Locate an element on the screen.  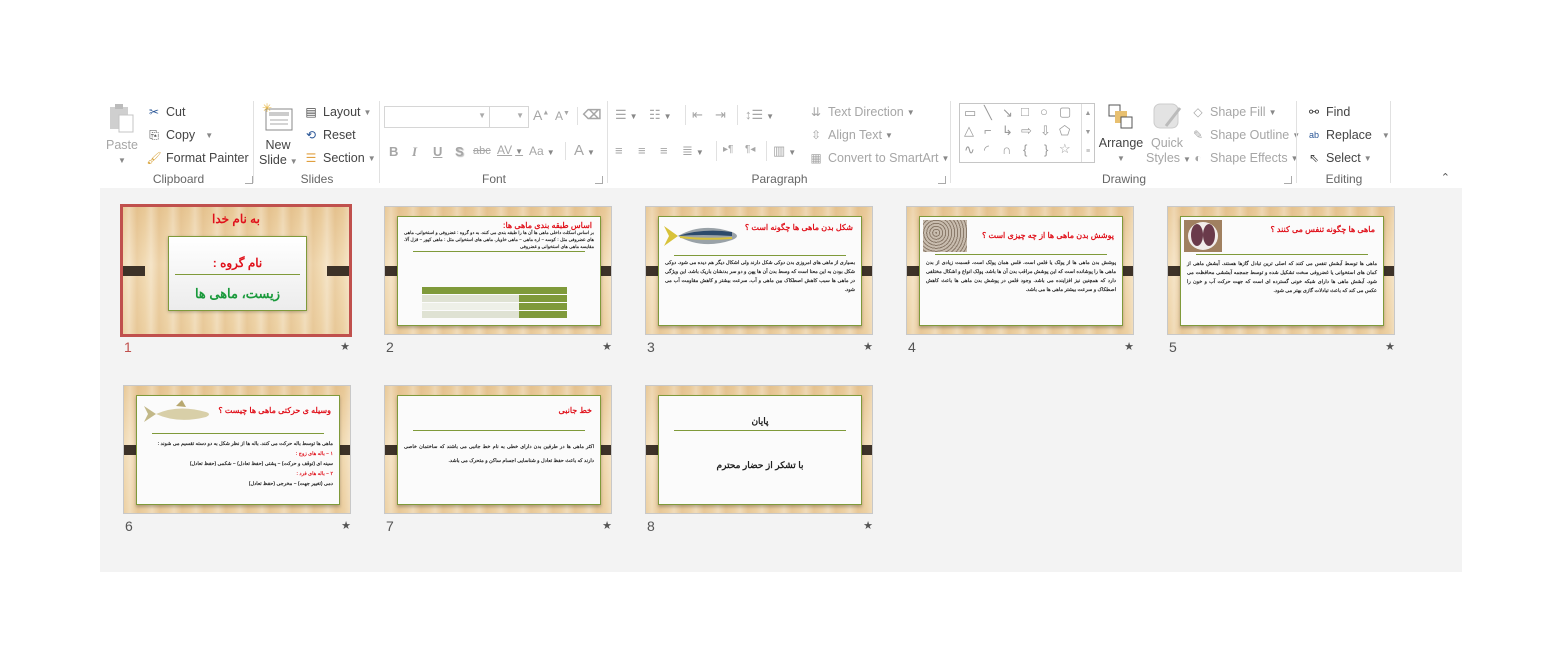
copy-button: ⎘ Copy ▼ is located at coordinates (179, 135).